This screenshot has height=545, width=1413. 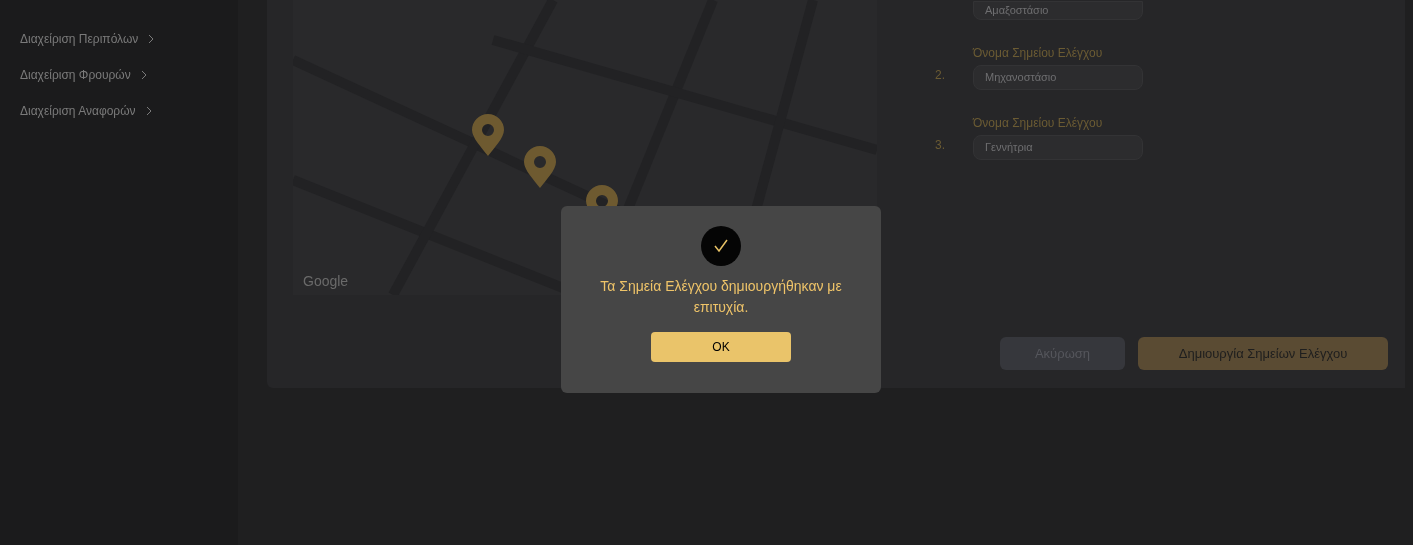 I want to click on sidebar-item: Διαχείριση Περιπόλων, so click(x=119, y=39).